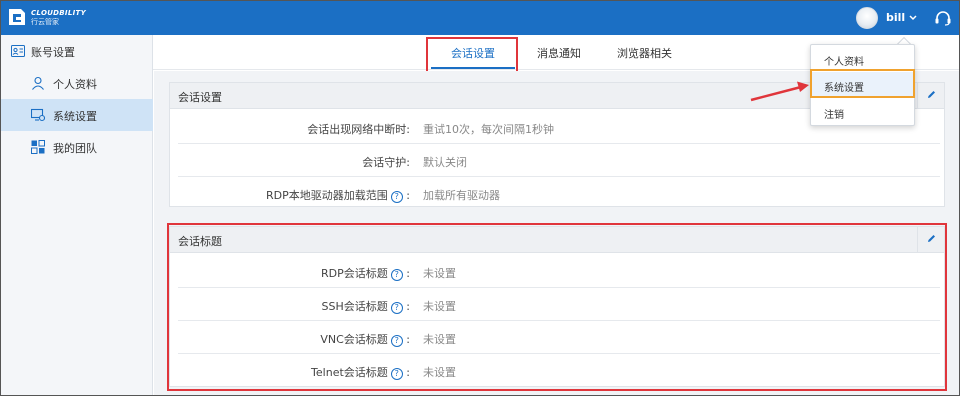  I want to click on setting-label: RDP本地驱动器加载范围, so click(327, 195).